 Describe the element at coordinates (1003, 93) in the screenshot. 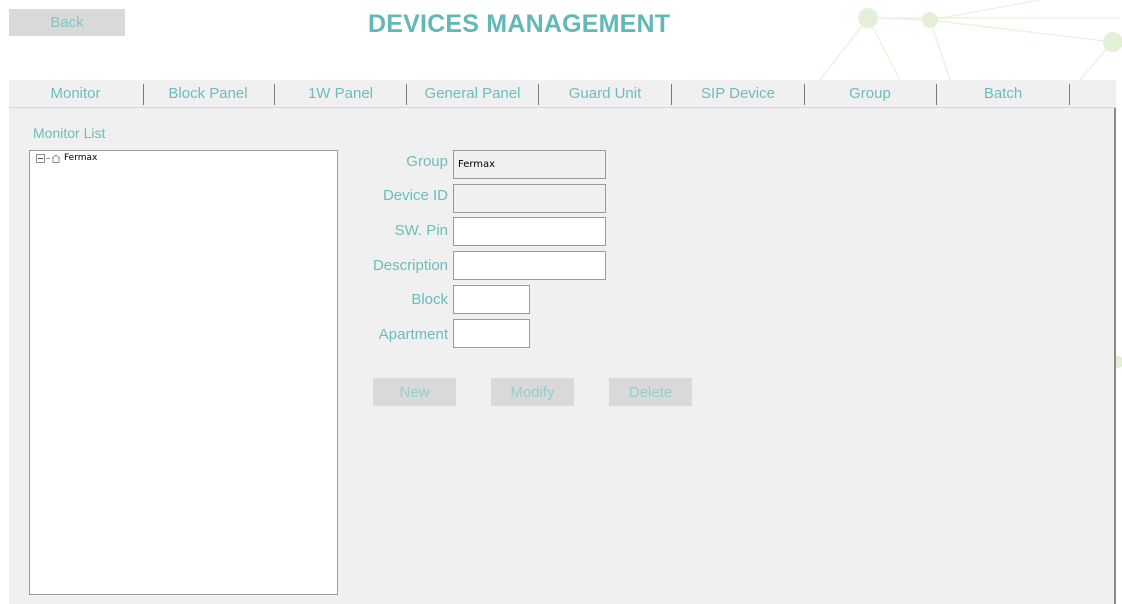

I see `tab-batch: Batch` at that location.